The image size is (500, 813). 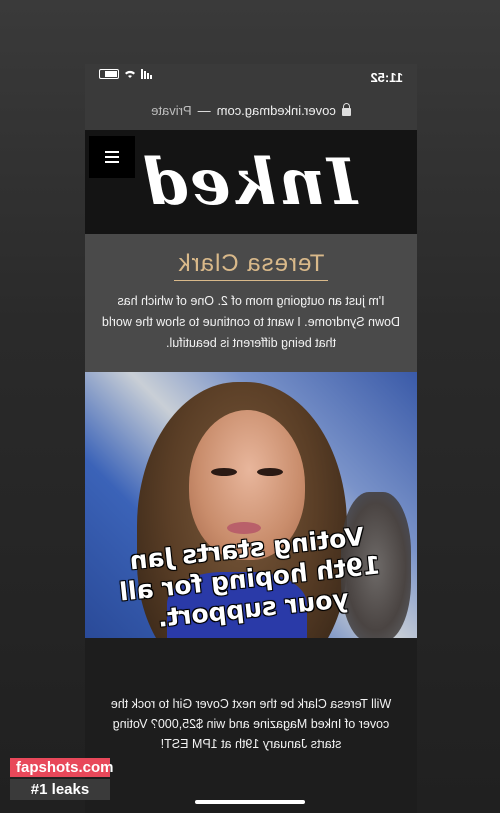 What do you see at coordinates (276, 110) in the screenshot?
I see `url-text: cover.inkedmag.com` at bounding box center [276, 110].